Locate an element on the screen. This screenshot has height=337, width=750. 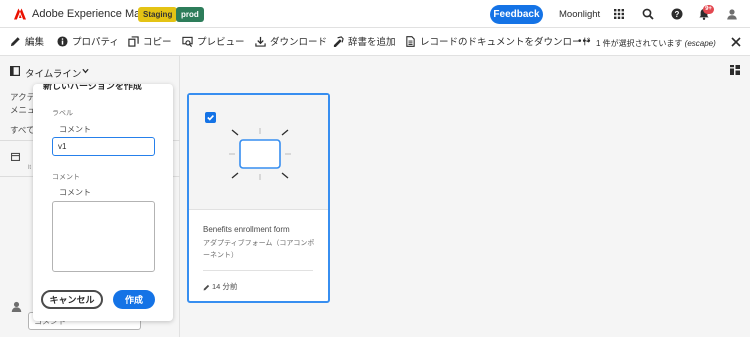
prod-badge: prod is located at coordinates (190, 14).